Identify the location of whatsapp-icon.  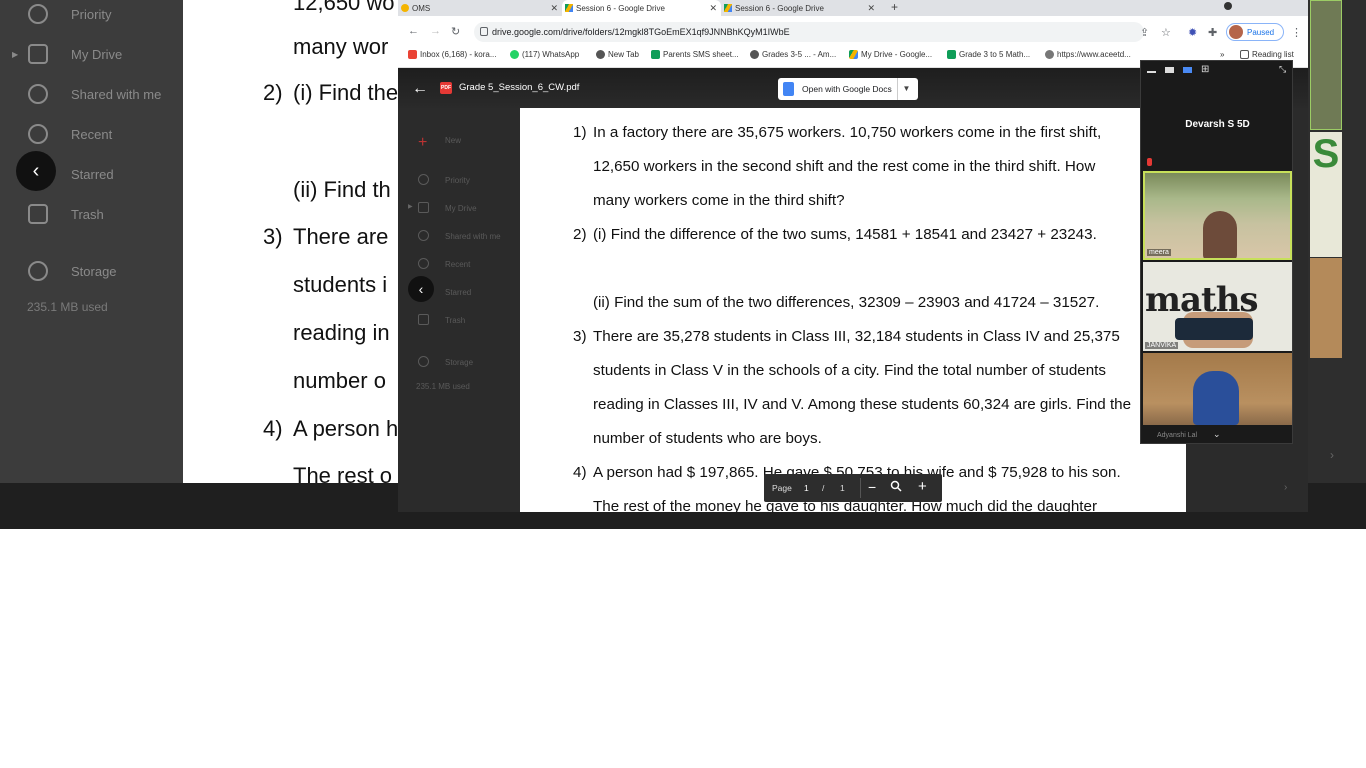
(514, 54).